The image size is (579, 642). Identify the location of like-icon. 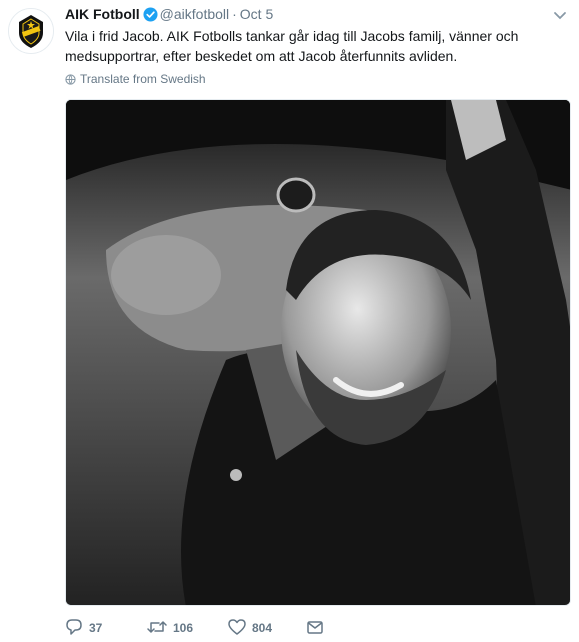
(240, 627).